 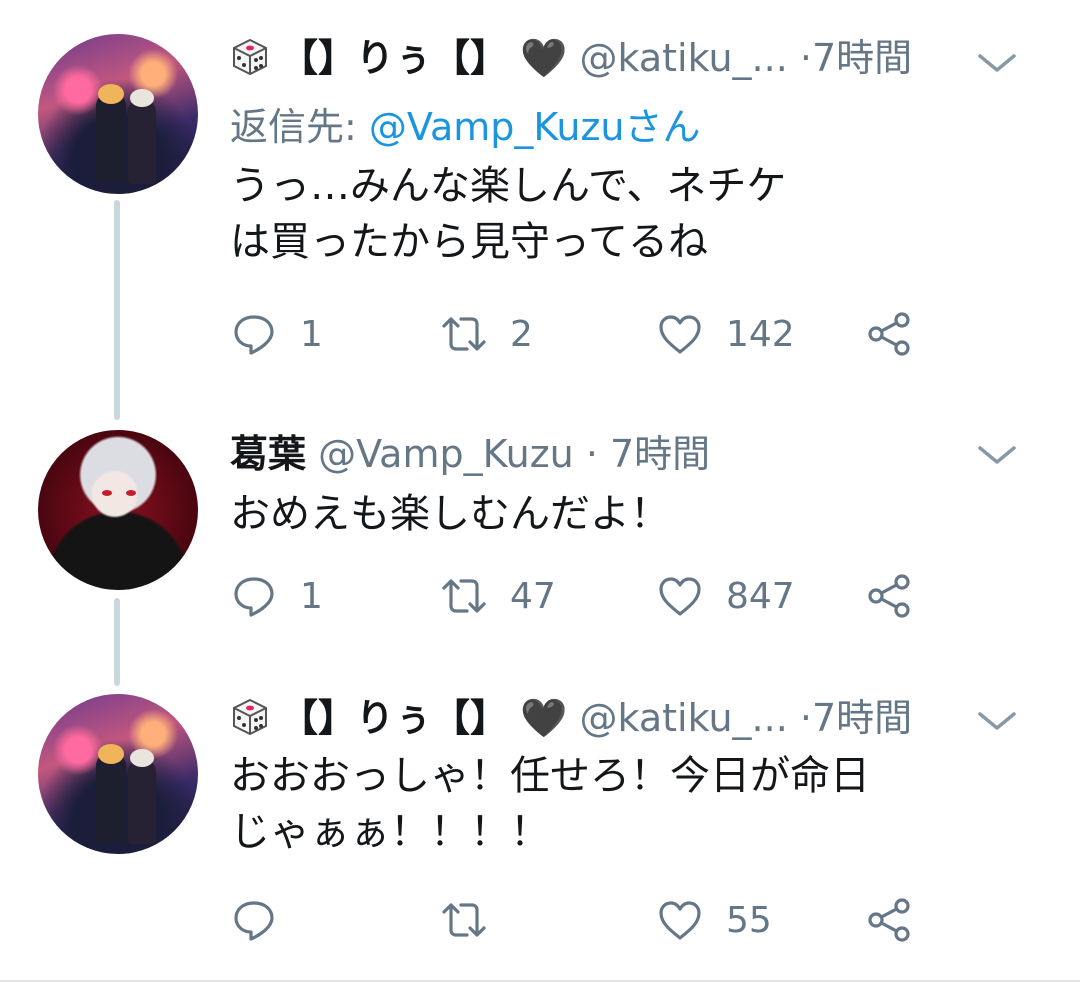 What do you see at coordinates (590, 334) in the screenshot?
I see `tweet-actions: 1 2 142` at bounding box center [590, 334].